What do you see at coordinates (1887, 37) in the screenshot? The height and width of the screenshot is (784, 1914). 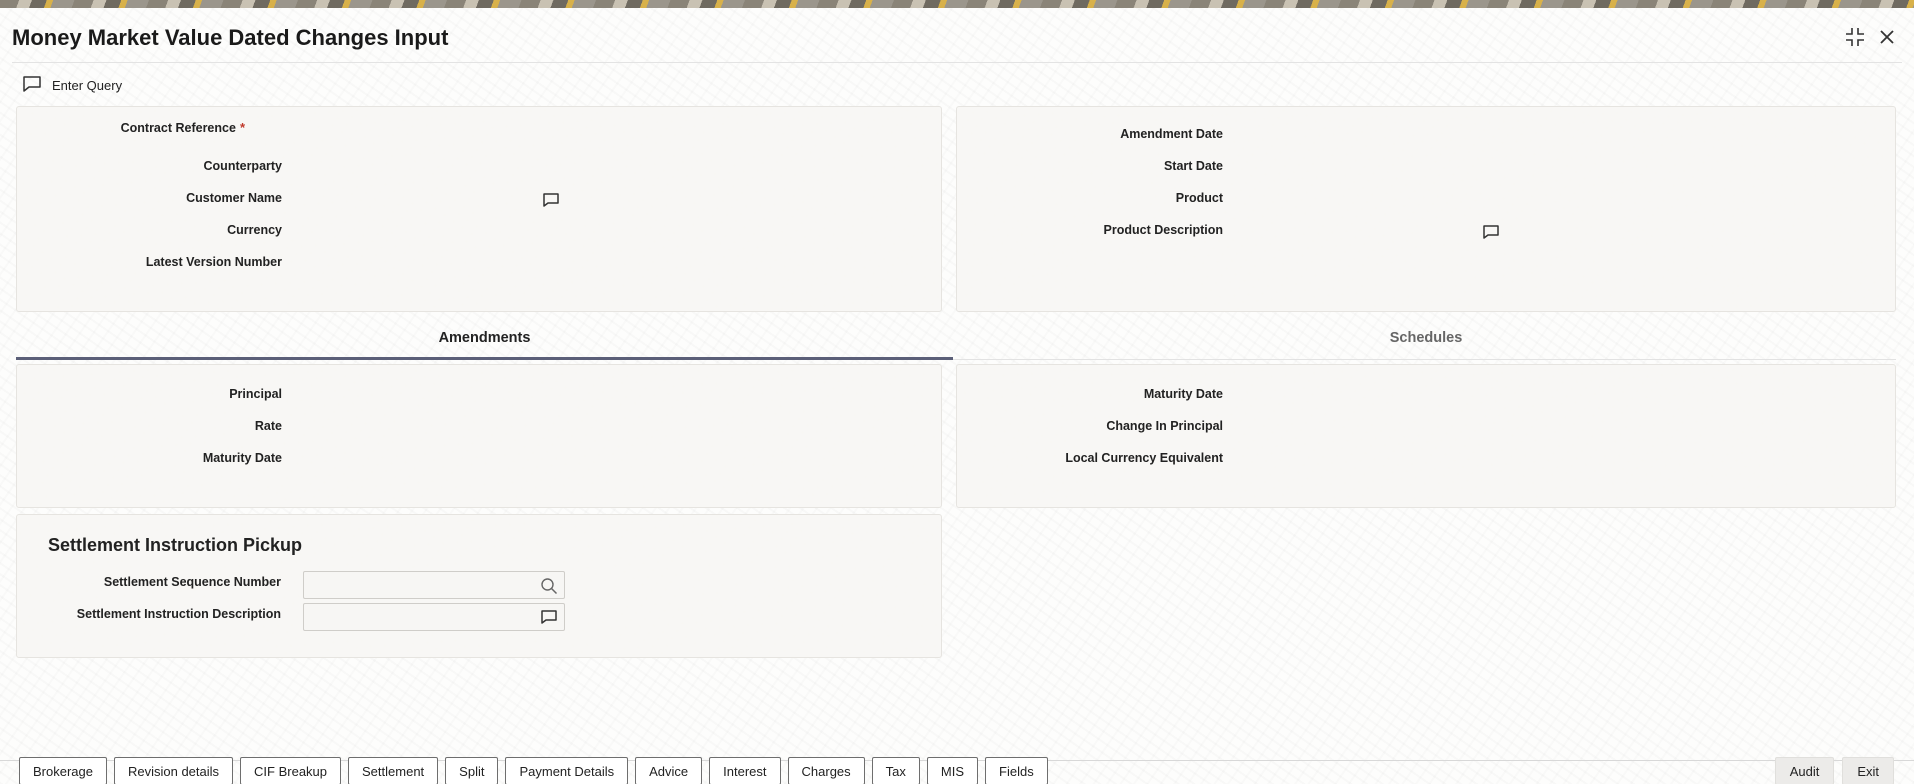 I see `close-icon` at bounding box center [1887, 37].